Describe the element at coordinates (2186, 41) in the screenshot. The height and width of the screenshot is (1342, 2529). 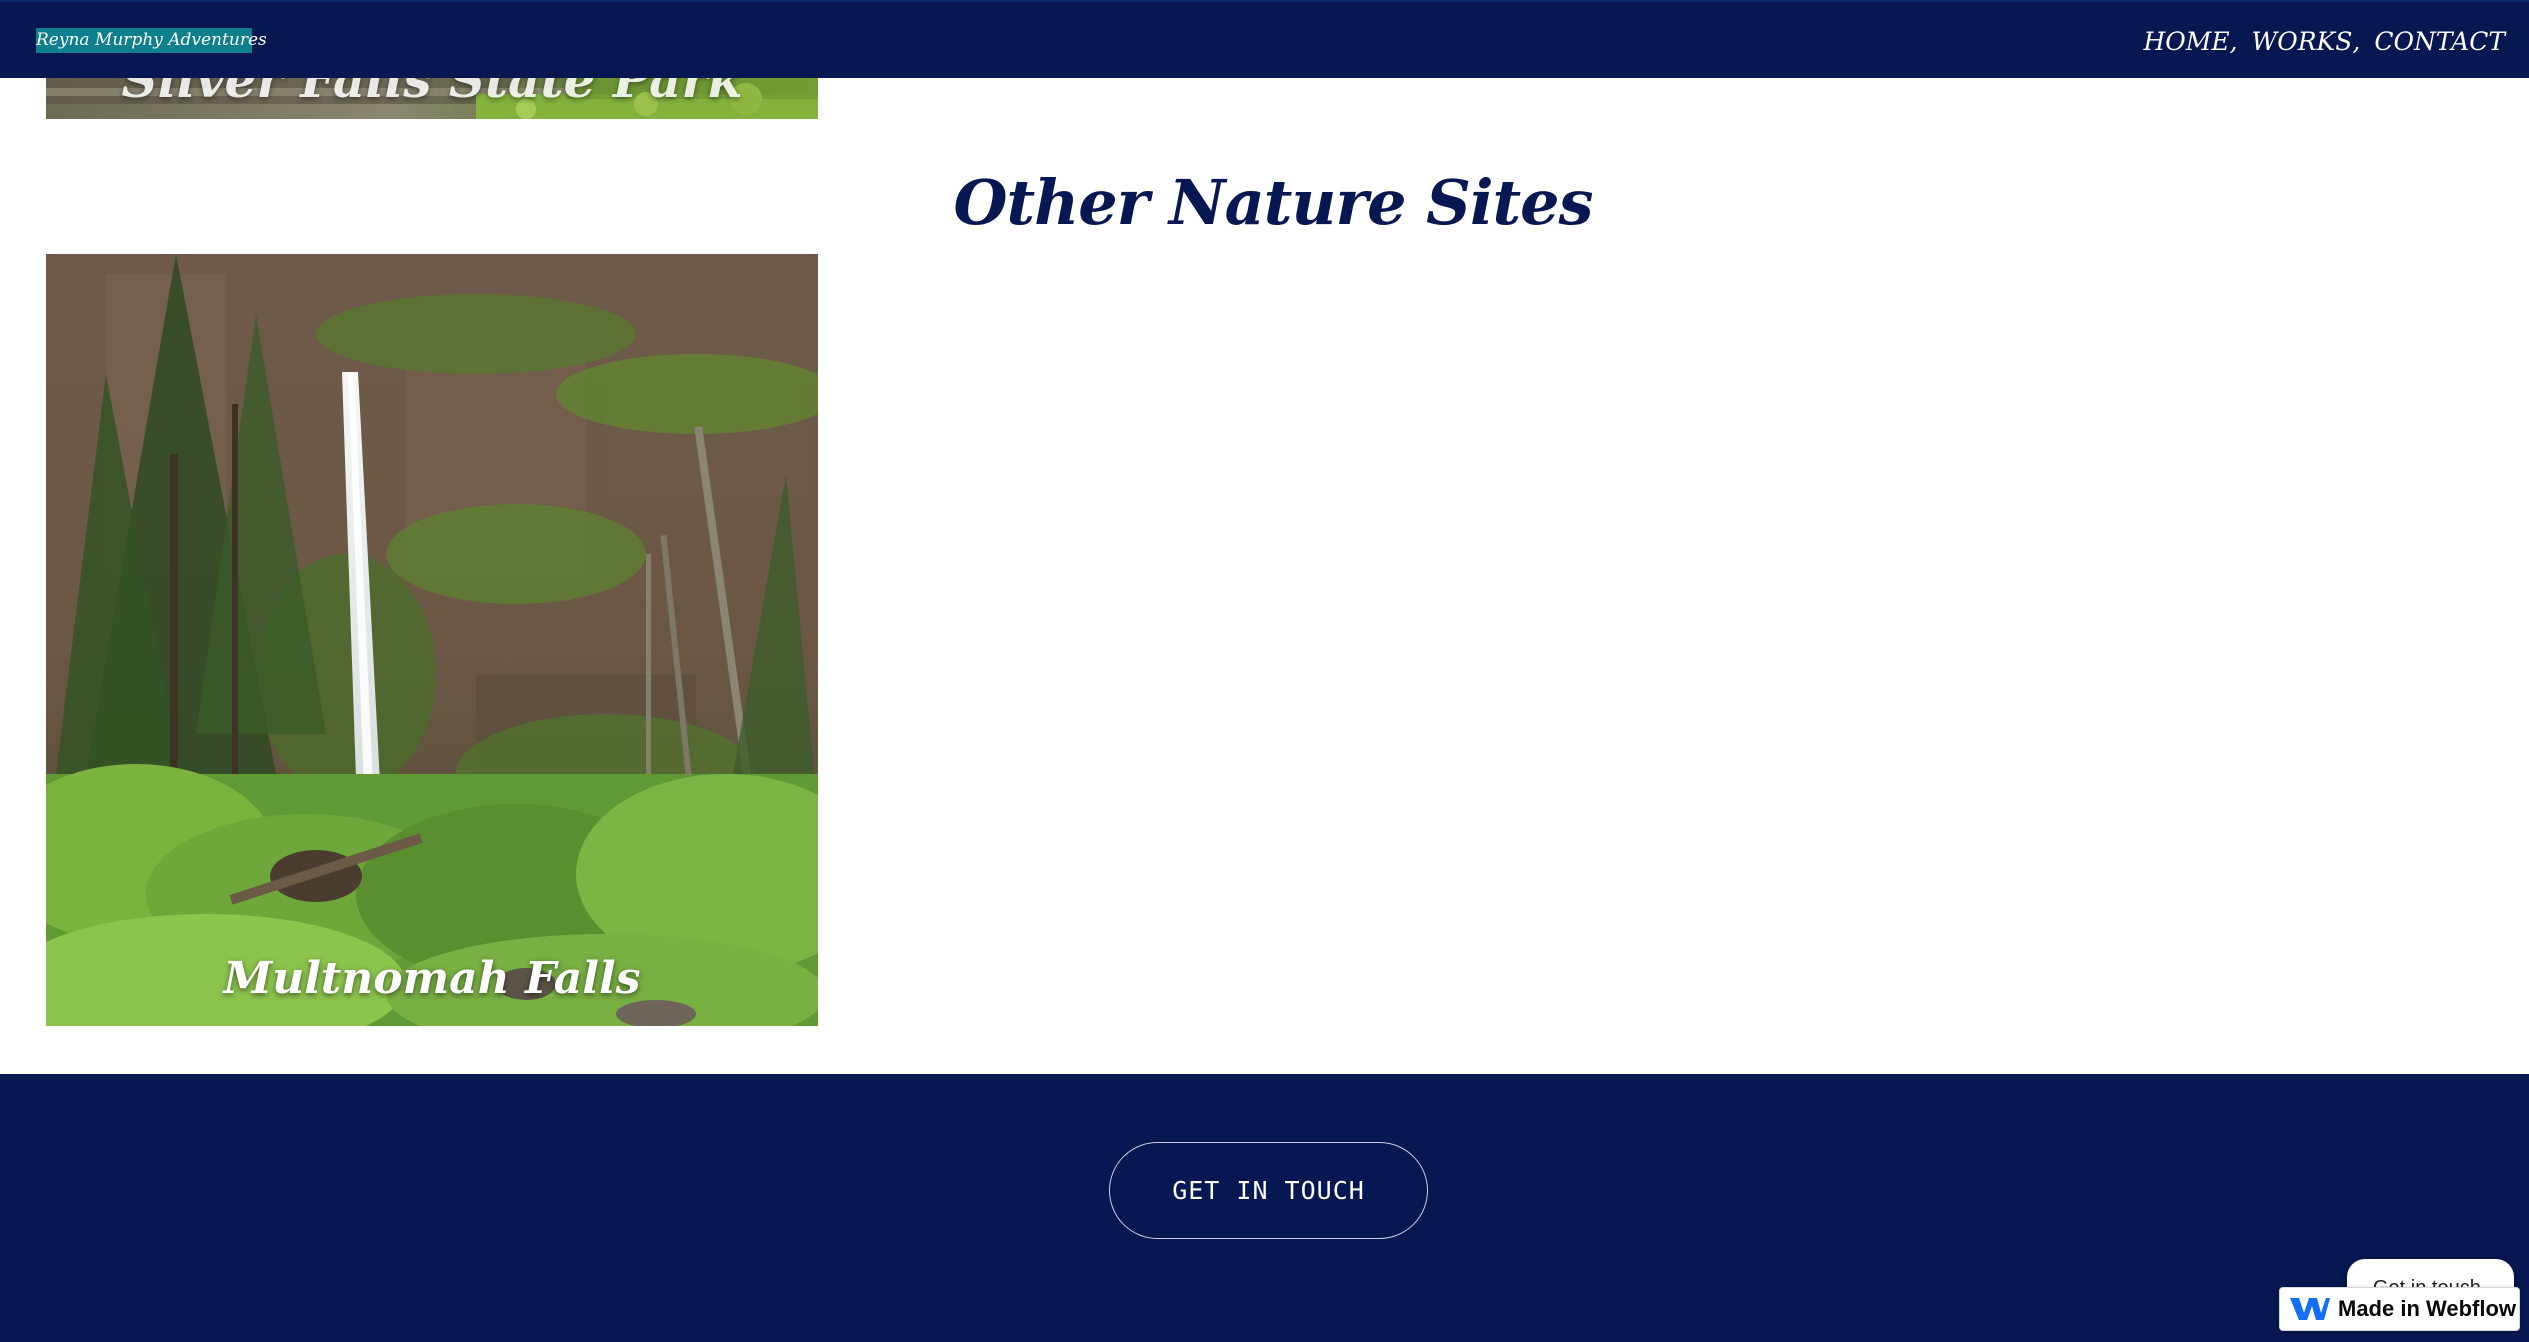
I see `nav-link-home: HOME` at that location.